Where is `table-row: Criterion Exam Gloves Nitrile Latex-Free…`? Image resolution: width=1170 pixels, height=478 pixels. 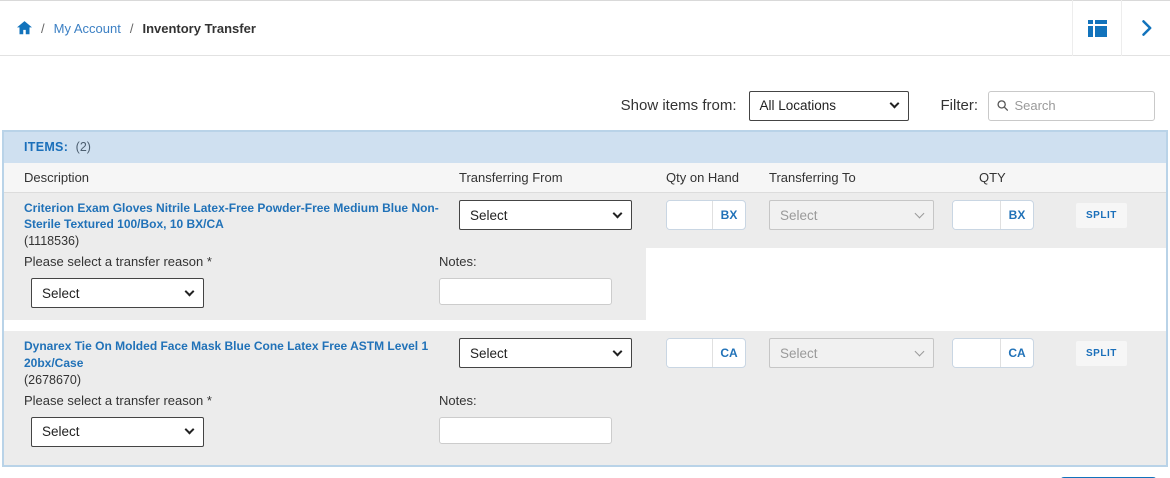 table-row: Criterion Exam Gloves Nitrile Latex-Free… is located at coordinates (585, 221).